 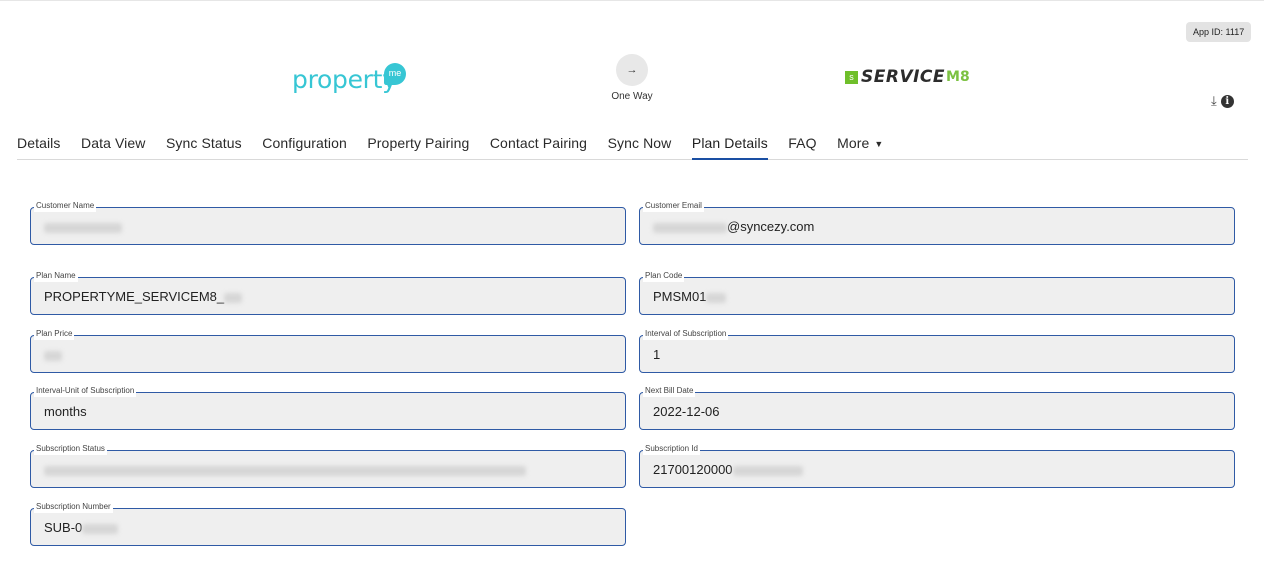 What do you see at coordinates (73, 507) in the screenshot?
I see `field-label: Subscription Number` at bounding box center [73, 507].